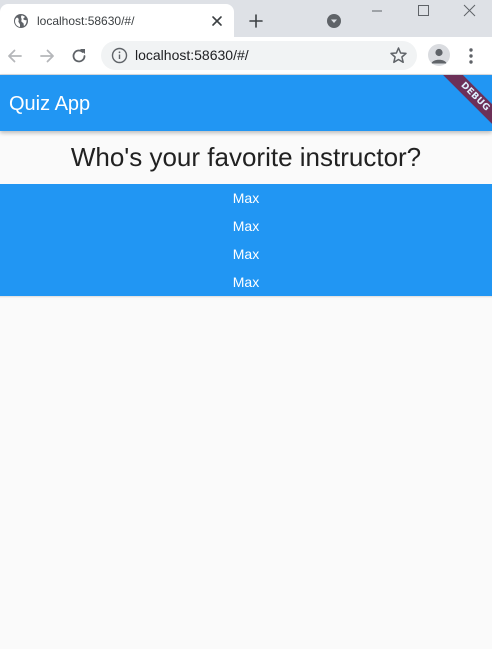 This screenshot has width=492, height=649. What do you see at coordinates (79, 56) in the screenshot?
I see `reload-icon` at bounding box center [79, 56].